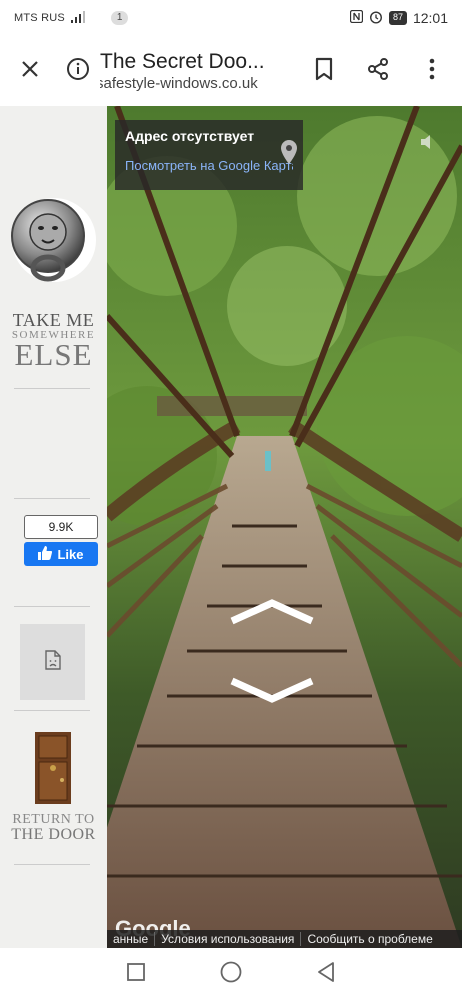  I want to click on back-triangle-icon, so click(325, 971).